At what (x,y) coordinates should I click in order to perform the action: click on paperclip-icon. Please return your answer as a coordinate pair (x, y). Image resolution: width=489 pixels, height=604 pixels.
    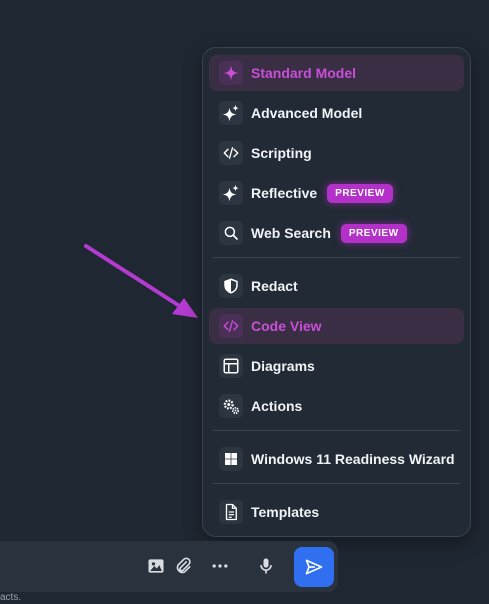
    Looking at the image, I should click on (183, 566).